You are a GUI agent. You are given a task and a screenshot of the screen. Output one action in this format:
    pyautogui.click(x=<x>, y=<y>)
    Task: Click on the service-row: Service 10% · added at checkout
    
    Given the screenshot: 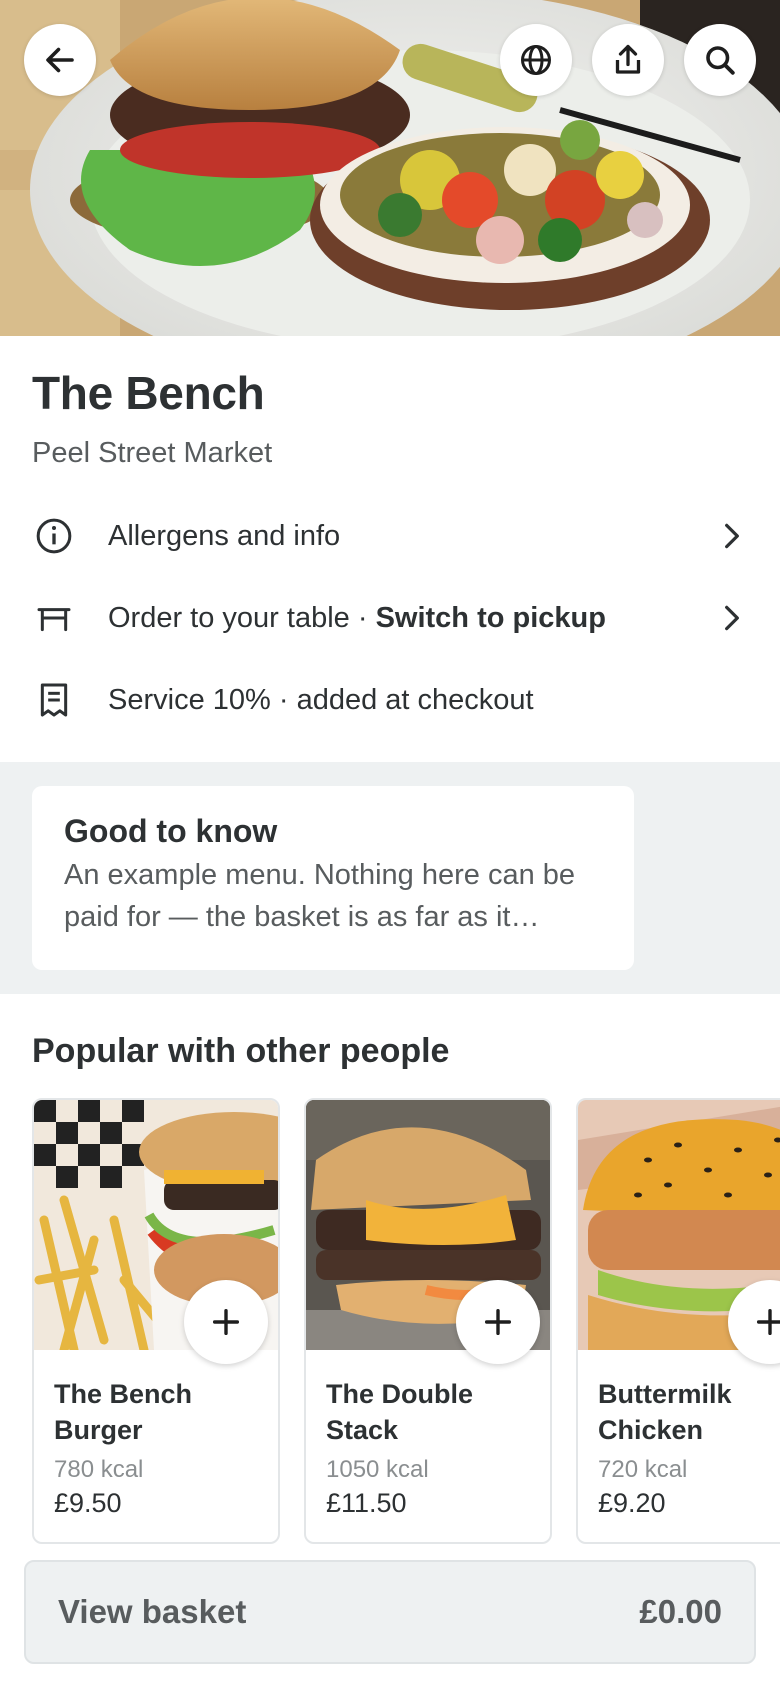 What is the action you would take?
    pyautogui.click(x=390, y=700)
    